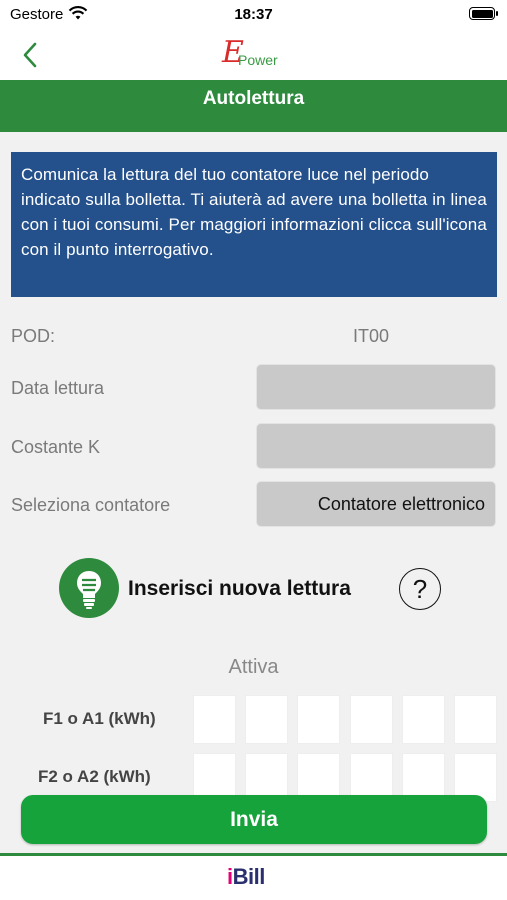 The image size is (507, 900). I want to click on ibill-logo-text: Bill, so click(249, 876).